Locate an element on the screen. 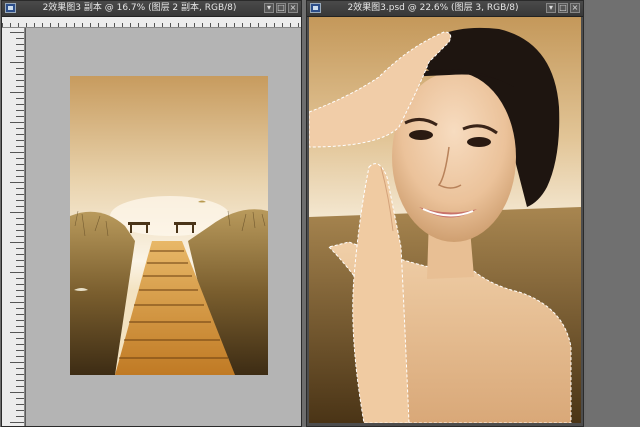 The width and height of the screenshot is (640, 427). vertical-ruler is located at coordinates (13, 227).